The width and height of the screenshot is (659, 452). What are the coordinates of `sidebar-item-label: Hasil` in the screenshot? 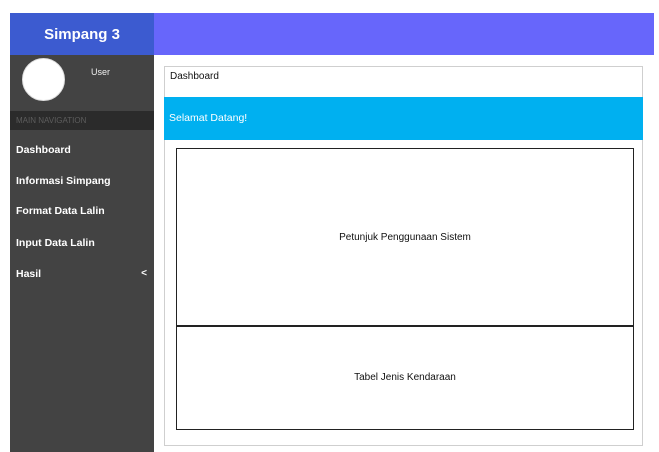 It's located at (29, 274).